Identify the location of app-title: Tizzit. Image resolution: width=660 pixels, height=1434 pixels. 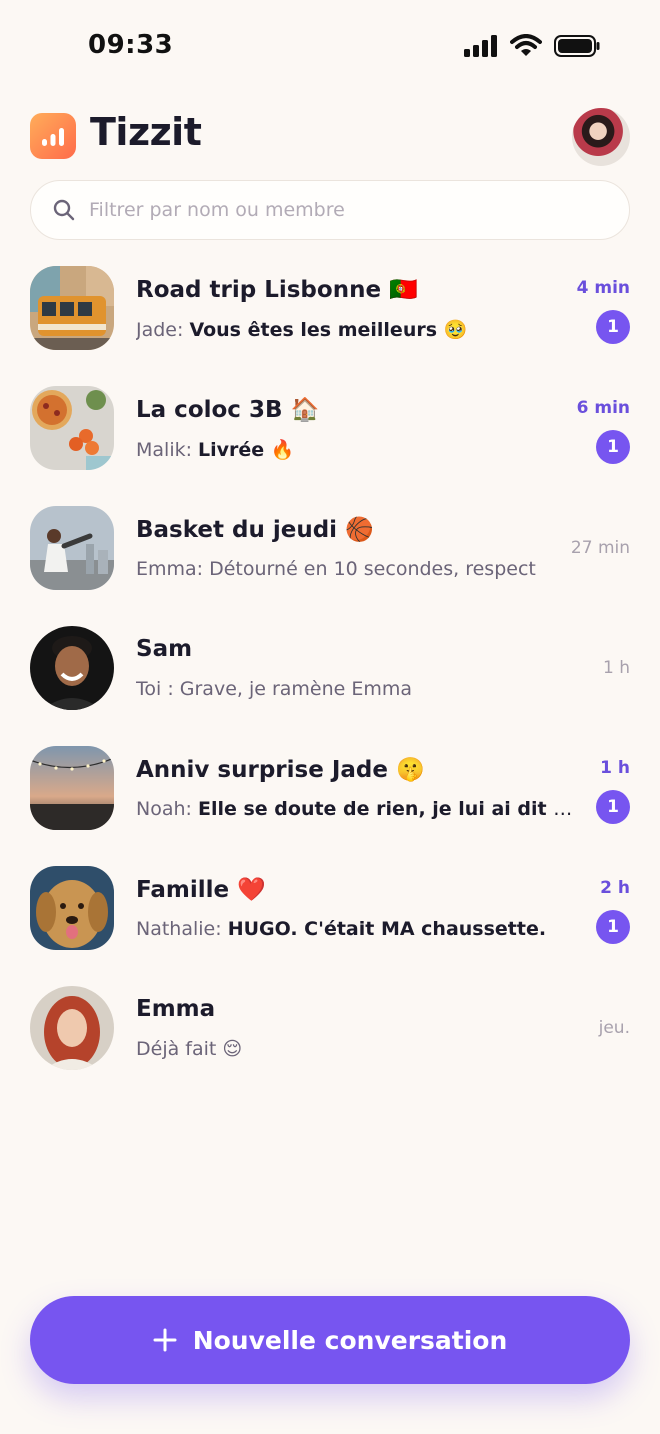
(146, 132).